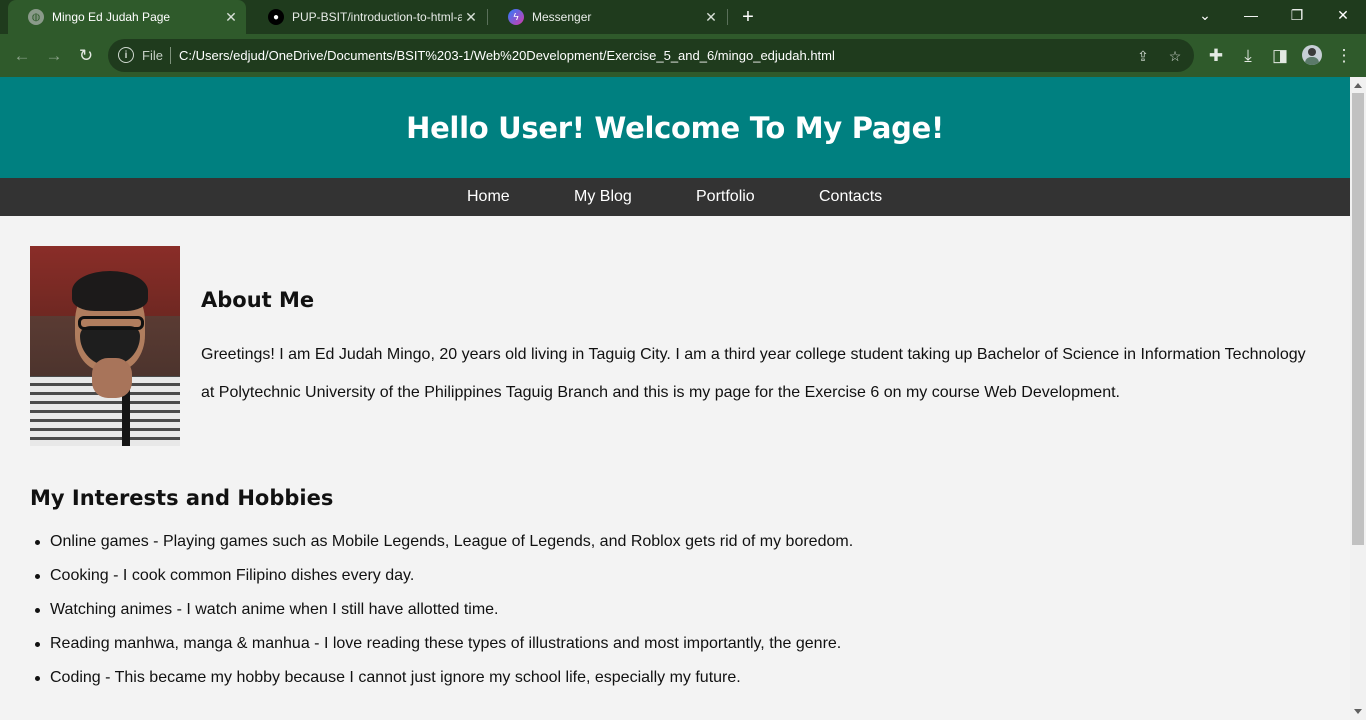 The height and width of the screenshot is (720, 1366). I want to click on download-icon: ⤓, so click(1248, 56).